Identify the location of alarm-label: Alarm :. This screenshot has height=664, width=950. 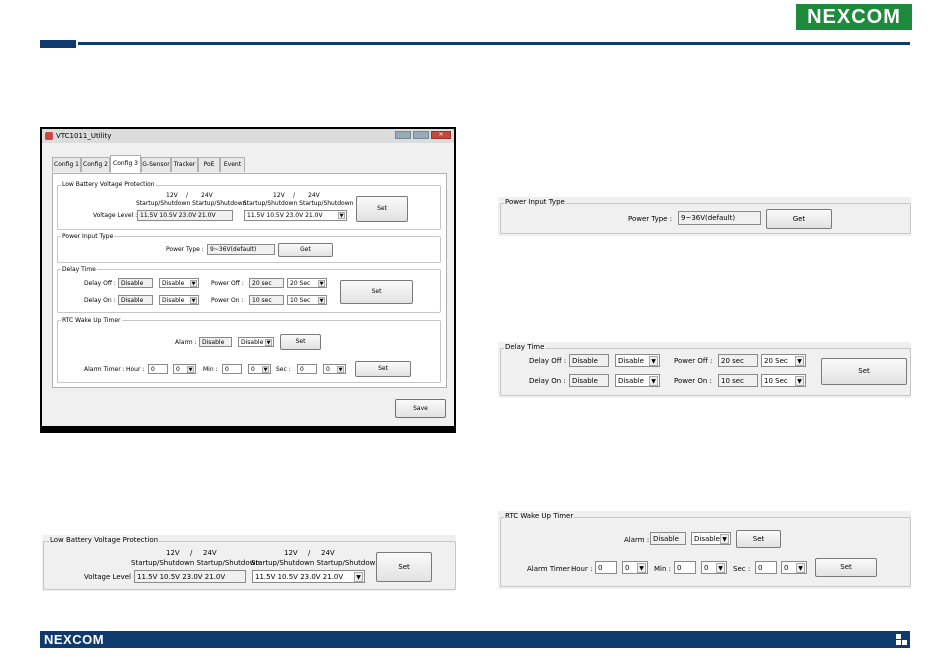
(186, 342).